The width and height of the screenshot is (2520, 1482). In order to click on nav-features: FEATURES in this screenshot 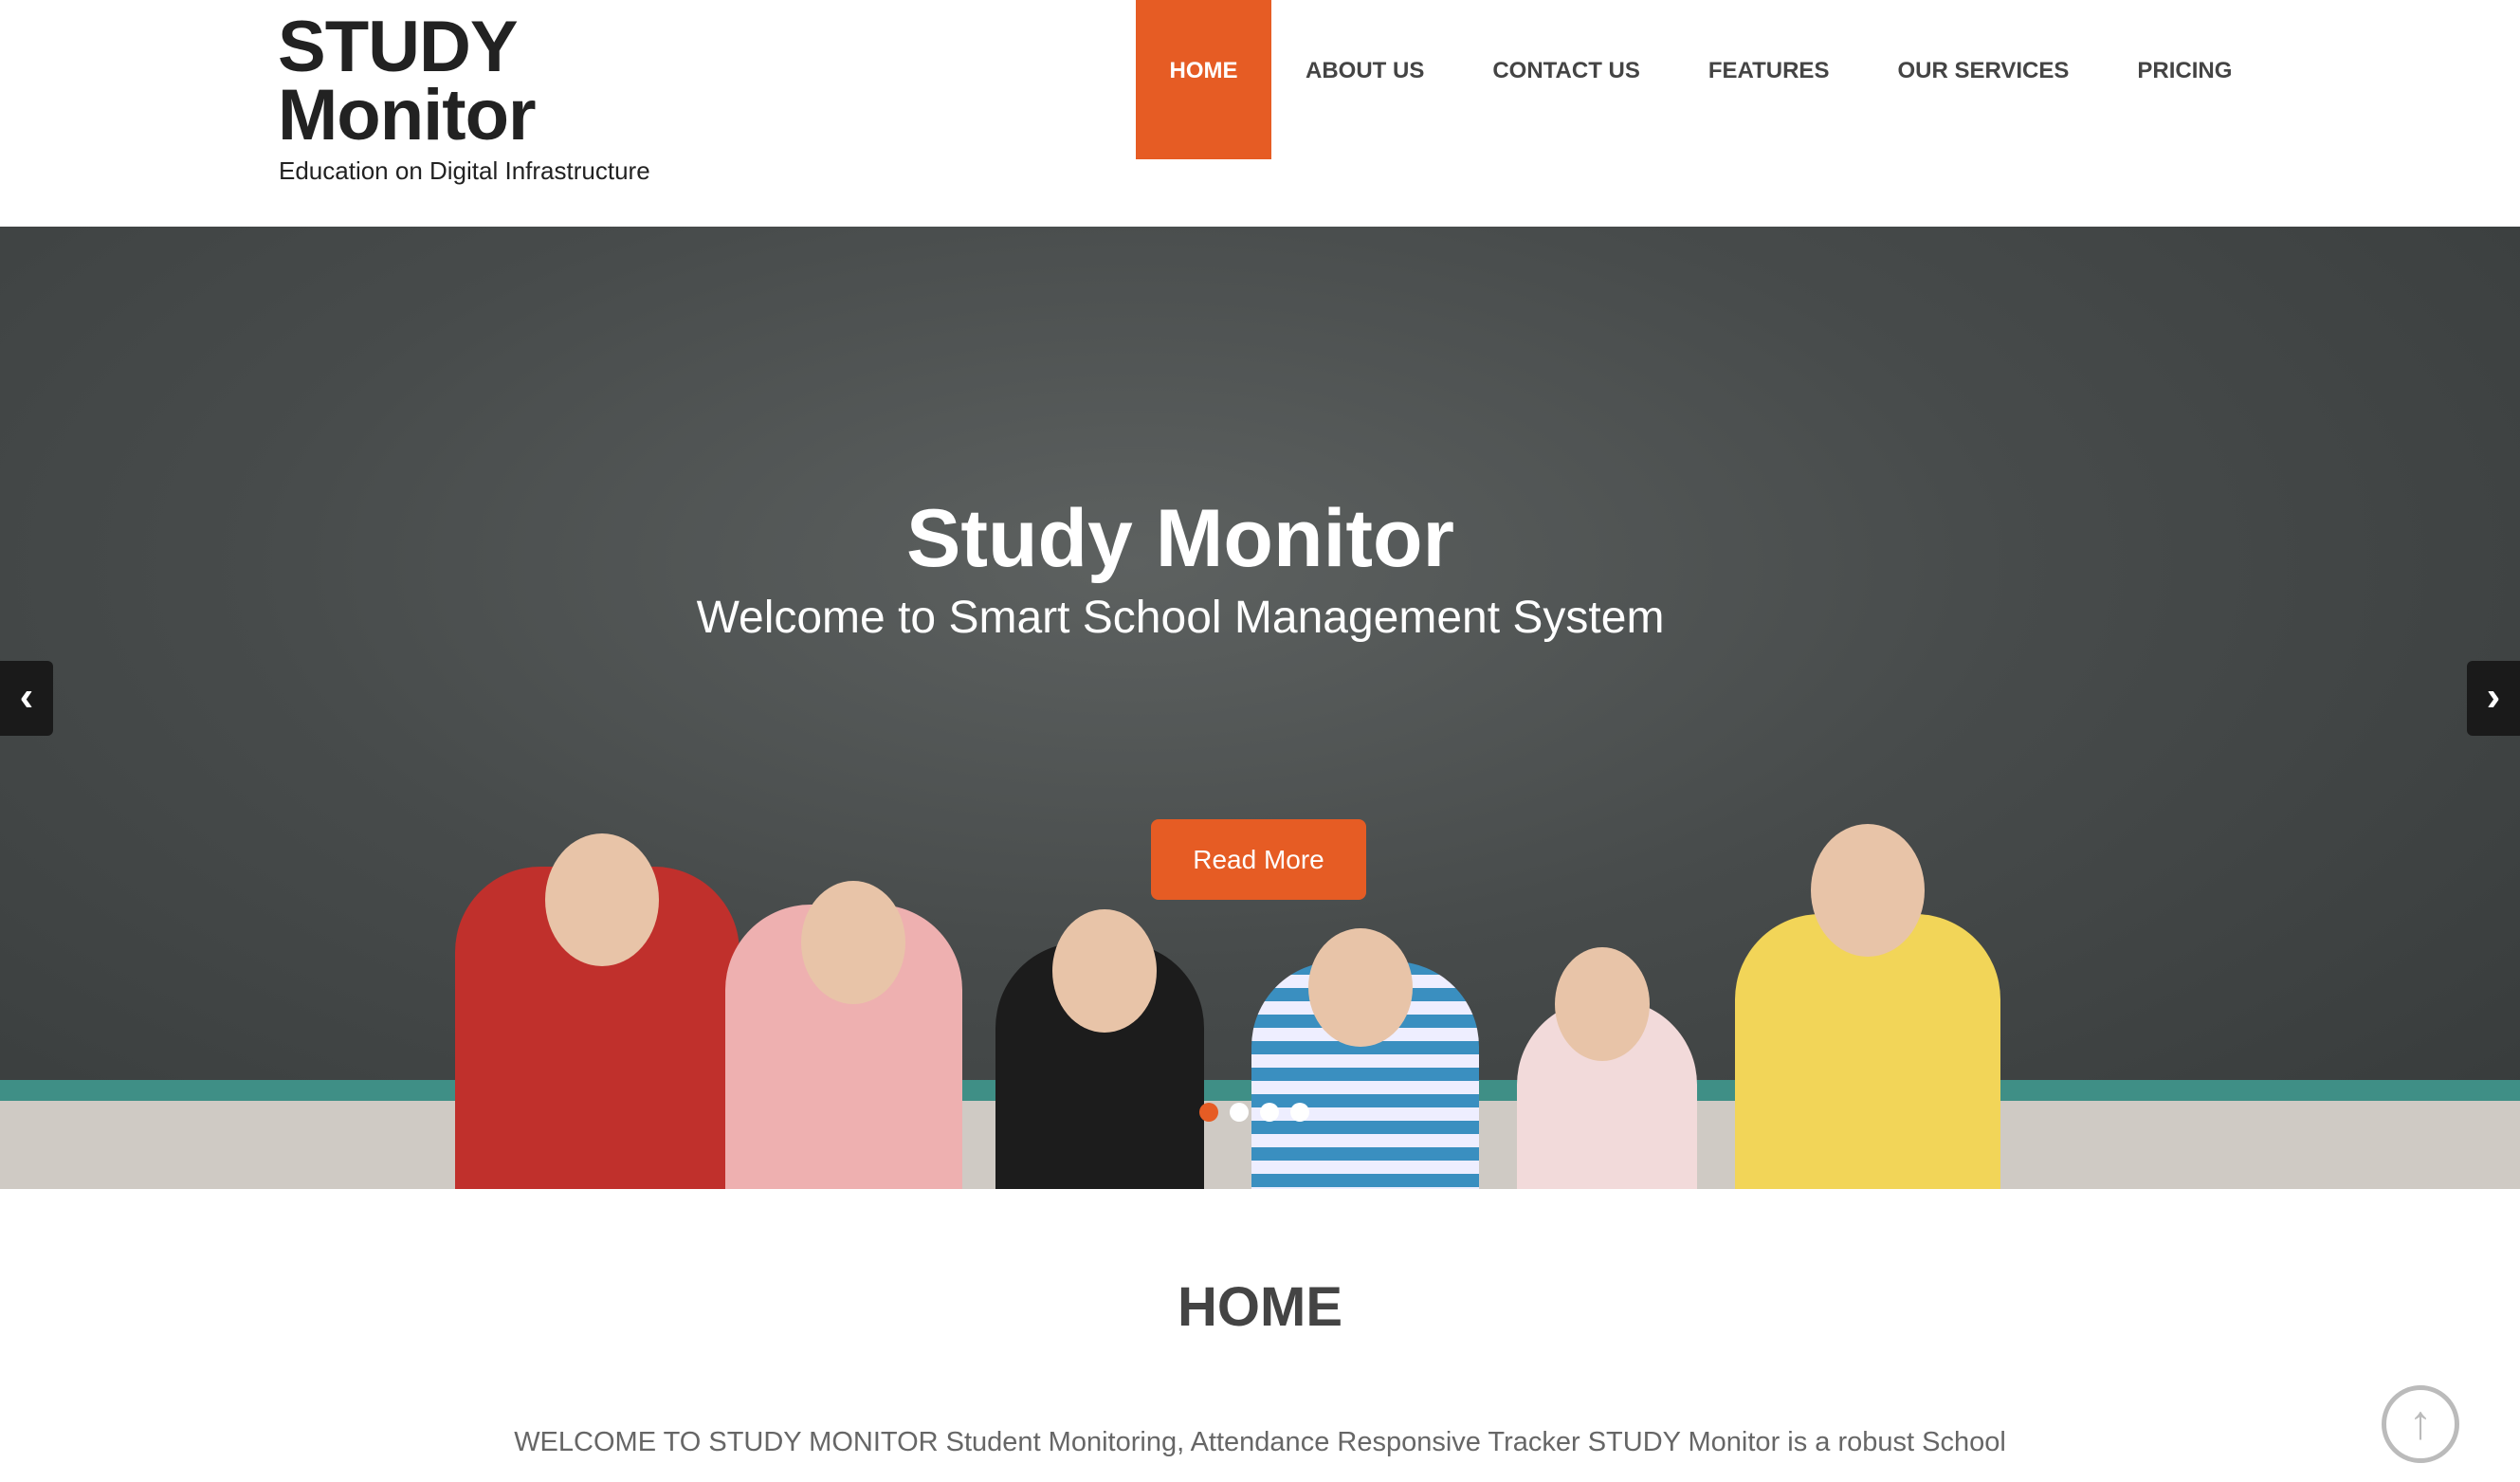, I will do `click(1769, 80)`.